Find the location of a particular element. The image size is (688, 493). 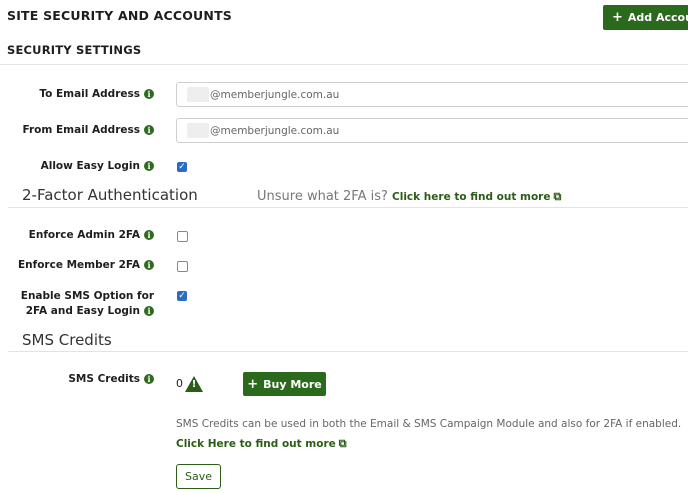

from-email-label: From Email Address i is located at coordinates (78, 130).